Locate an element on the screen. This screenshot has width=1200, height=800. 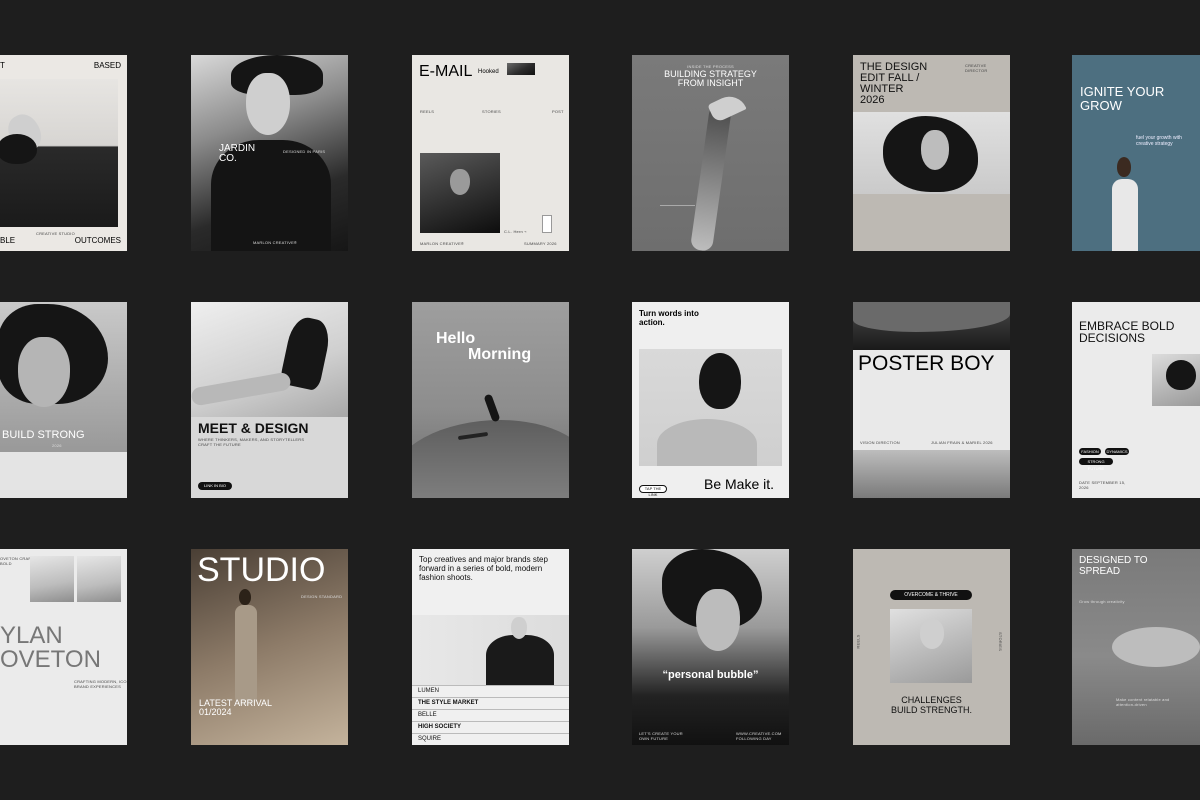
card-title: IGNITE YOUR GROW is located at coordinates (1122, 98).